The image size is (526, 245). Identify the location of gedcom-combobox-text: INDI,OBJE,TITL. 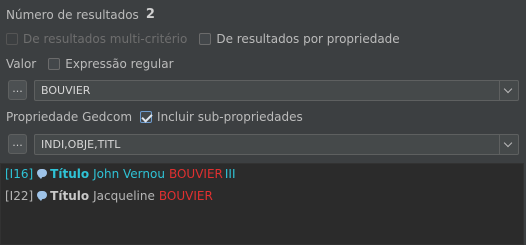
(81, 144).